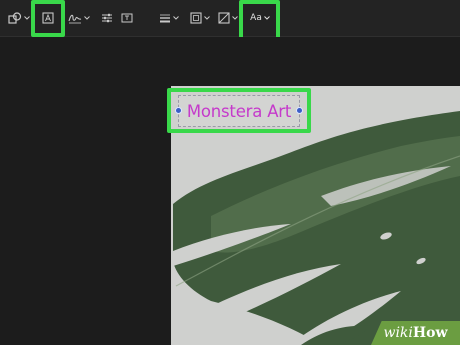 The image size is (460, 345). I want to click on shapes-button, so click(19, 18).